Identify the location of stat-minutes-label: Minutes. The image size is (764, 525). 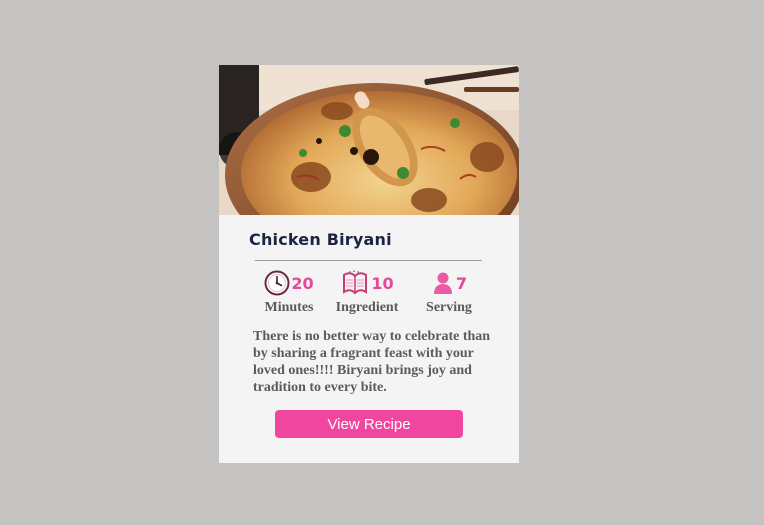
(289, 307).